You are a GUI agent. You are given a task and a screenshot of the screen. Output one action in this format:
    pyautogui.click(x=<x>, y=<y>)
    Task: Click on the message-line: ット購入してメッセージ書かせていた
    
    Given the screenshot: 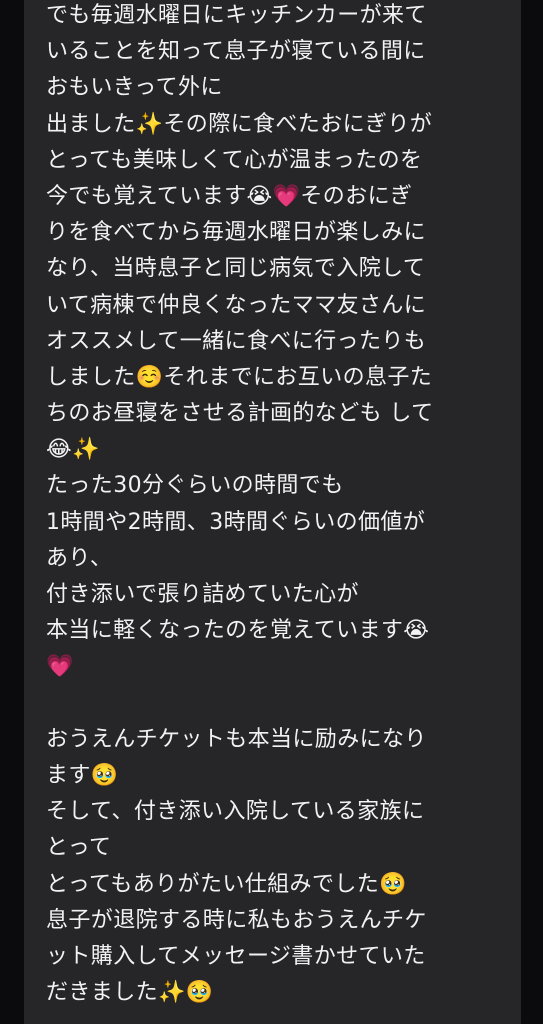 What is the action you would take?
    pyautogui.click(x=236, y=956)
    